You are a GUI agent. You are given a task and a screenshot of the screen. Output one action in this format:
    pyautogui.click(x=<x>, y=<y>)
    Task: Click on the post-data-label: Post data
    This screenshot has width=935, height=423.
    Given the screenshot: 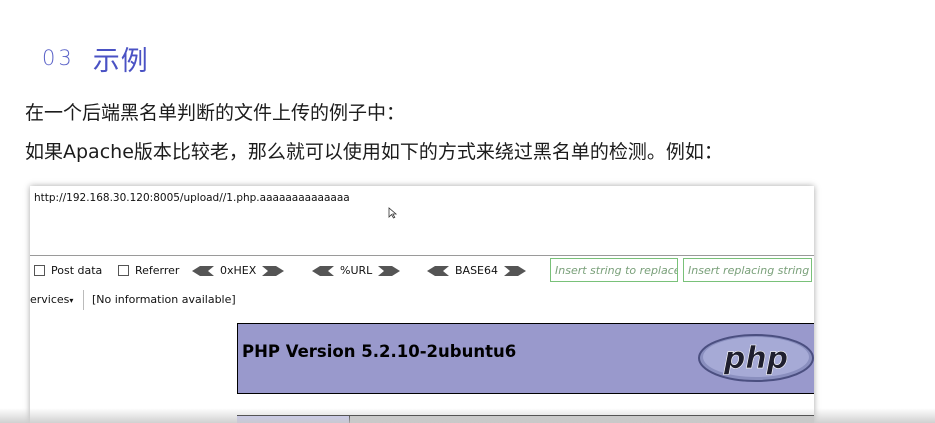 What is the action you would take?
    pyautogui.click(x=77, y=270)
    